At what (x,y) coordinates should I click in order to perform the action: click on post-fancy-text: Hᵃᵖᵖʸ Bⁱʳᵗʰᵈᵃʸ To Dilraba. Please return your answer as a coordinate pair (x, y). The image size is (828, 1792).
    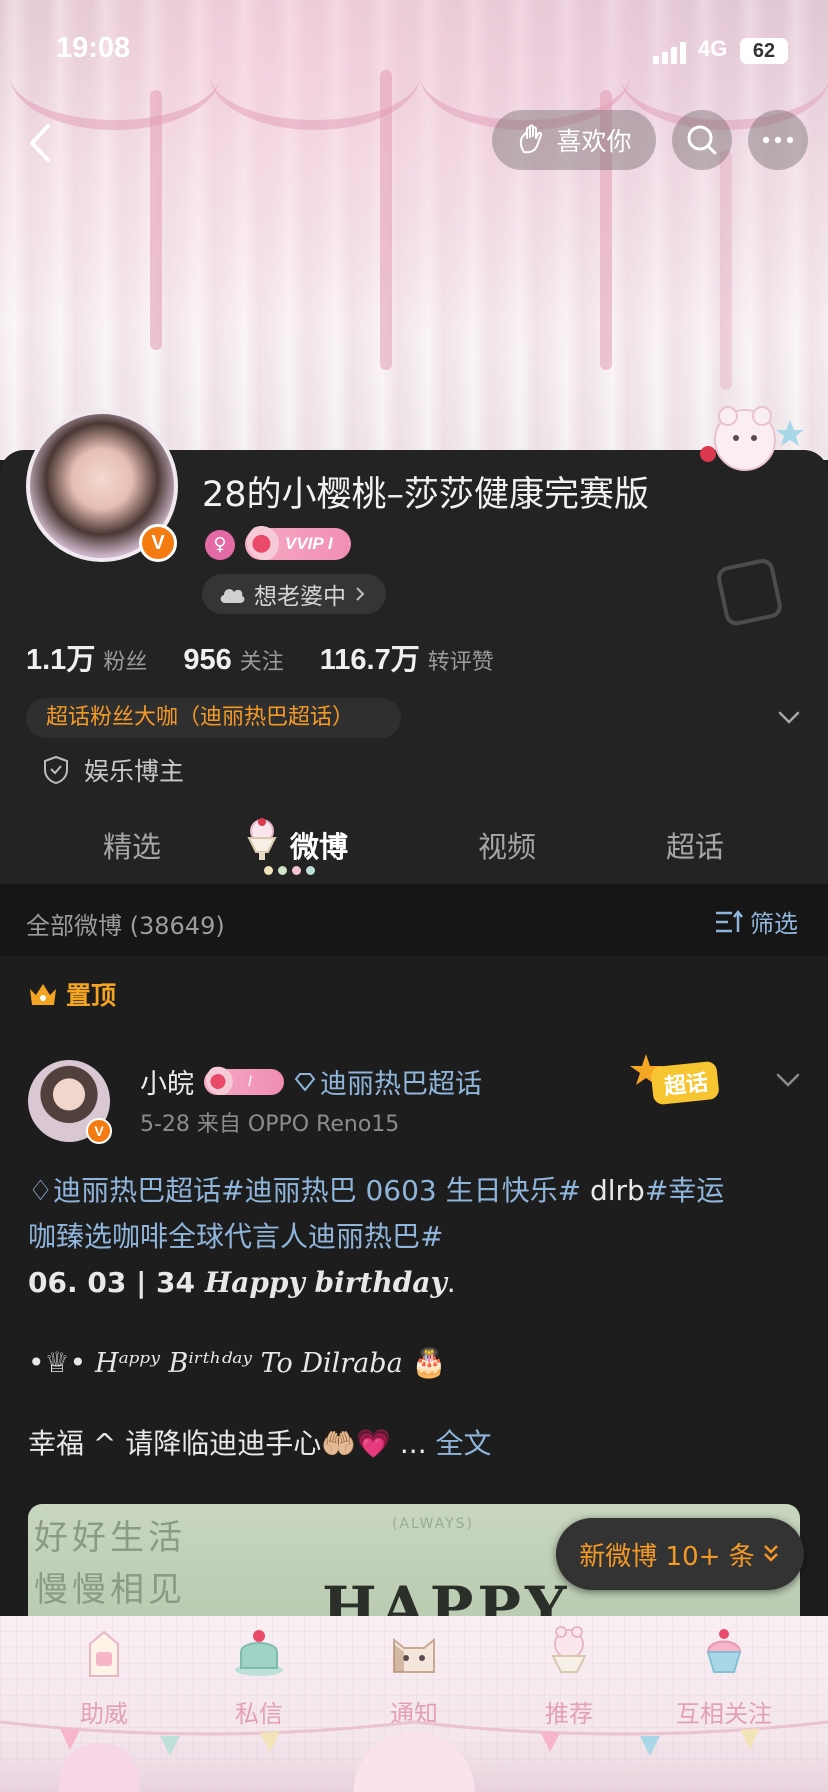
    Looking at the image, I should click on (249, 1363).